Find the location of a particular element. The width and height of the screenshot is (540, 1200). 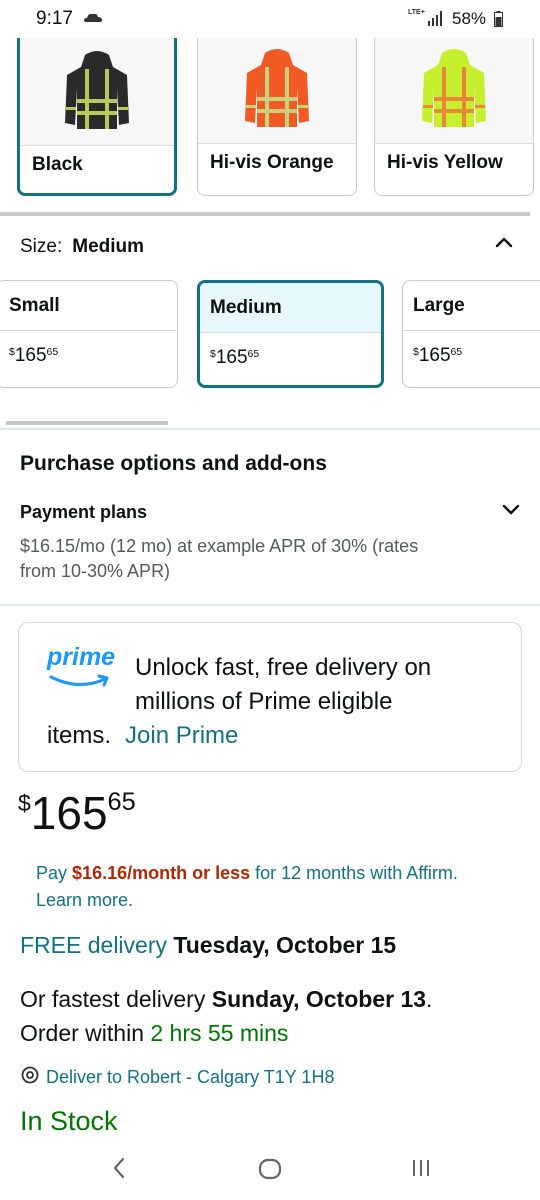

affirm-amount: $16.16/month or less is located at coordinates (161, 873).